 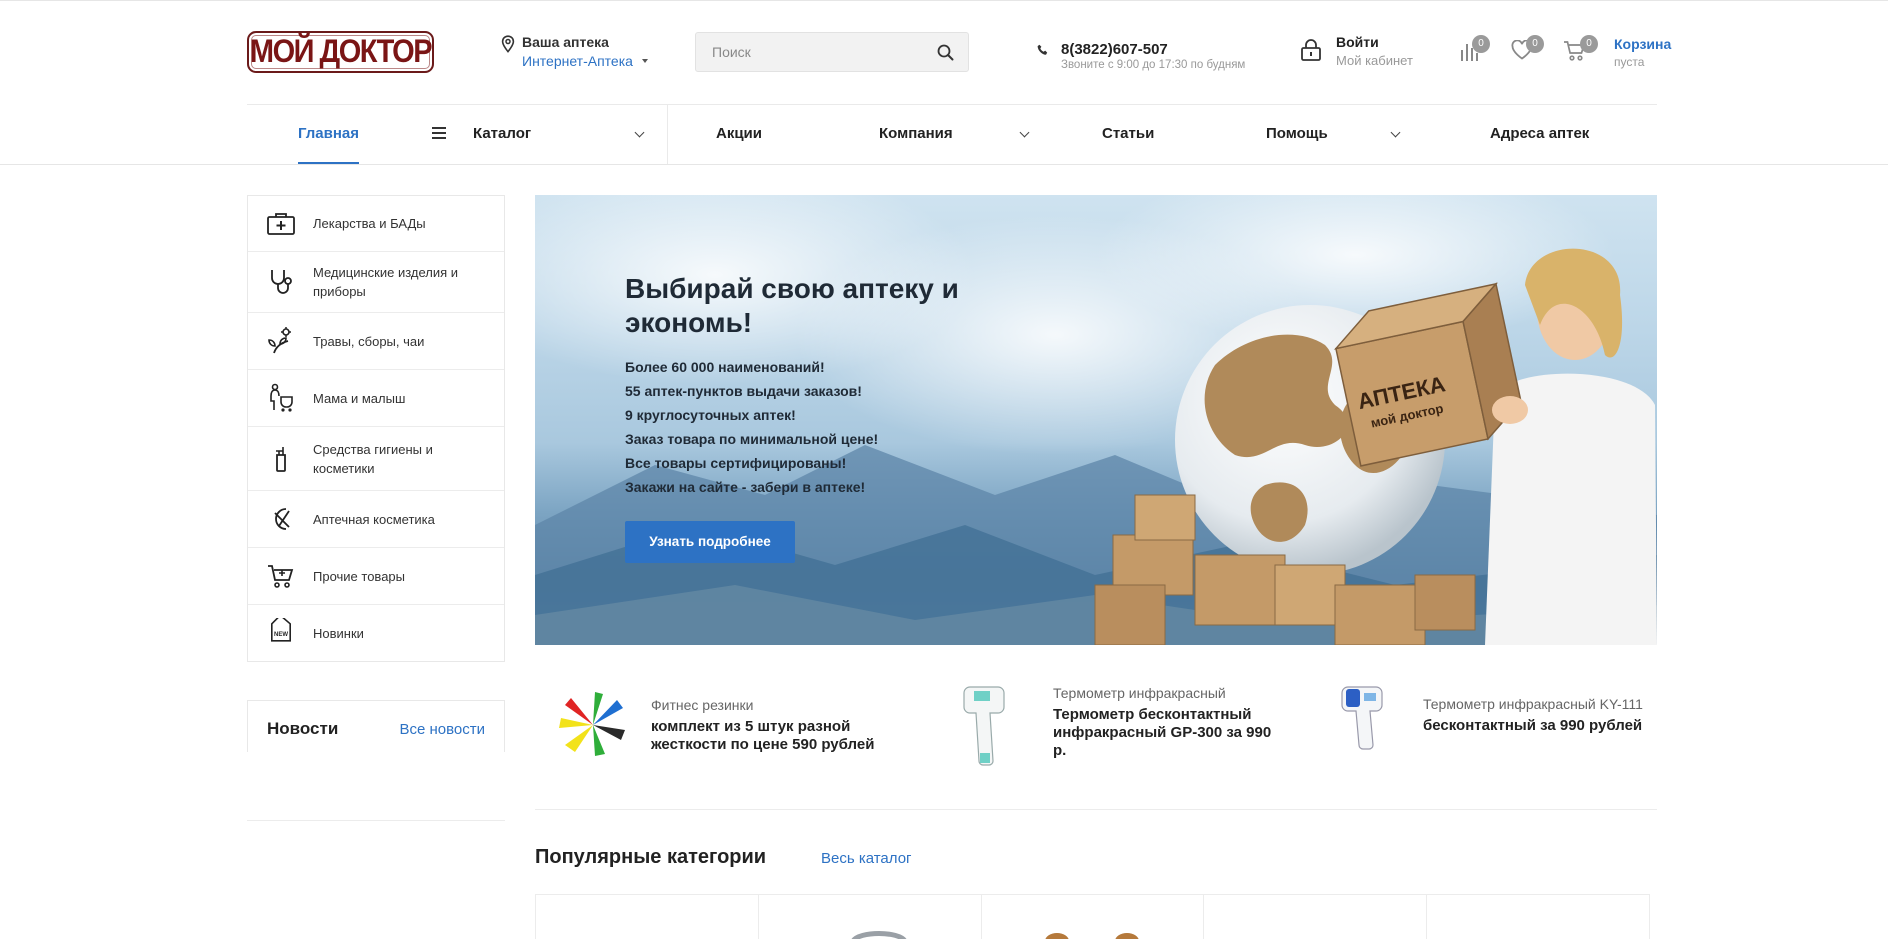 I want to click on pharmacy-value: Интернет-Аптека, so click(x=577, y=61).